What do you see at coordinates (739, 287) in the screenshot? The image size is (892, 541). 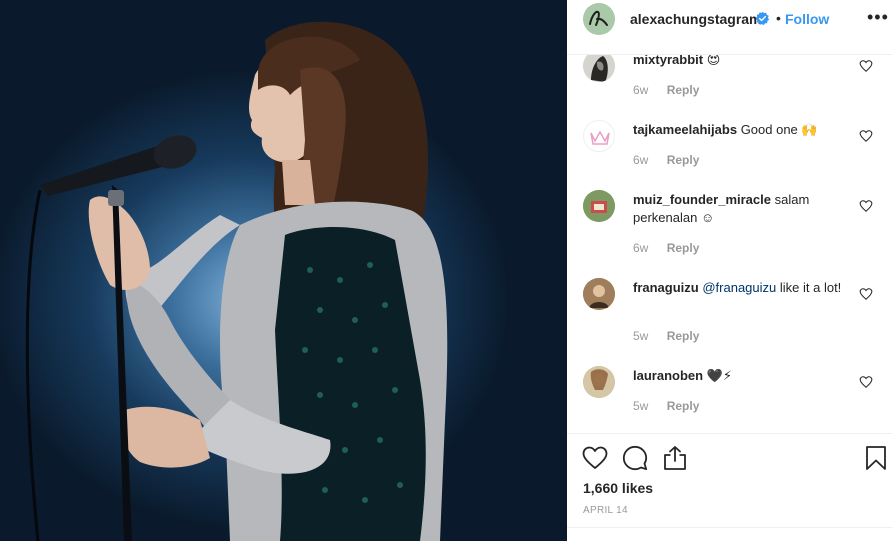 I see `comment-mention: @franaguizu` at bounding box center [739, 287].